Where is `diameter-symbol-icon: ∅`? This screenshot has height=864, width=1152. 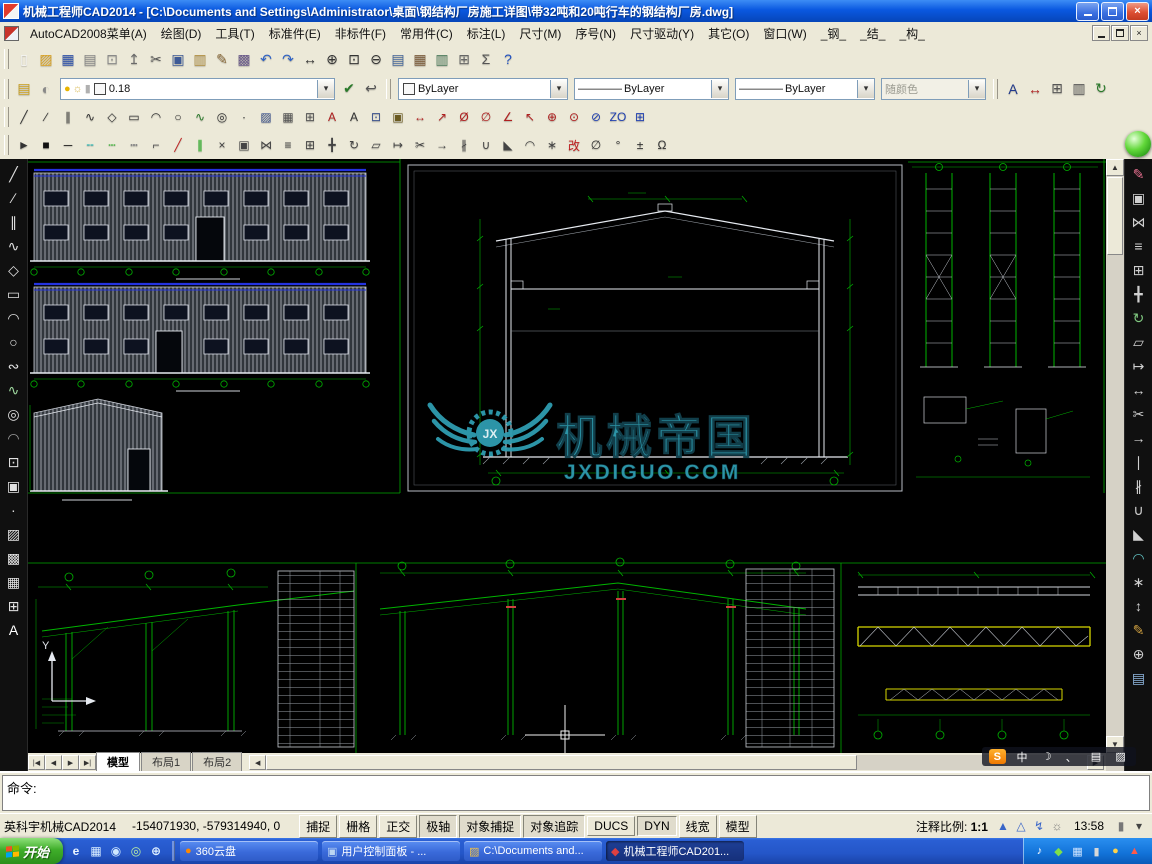 diameter-symbol-icon: ∅ is located at coordinates (596, 145).